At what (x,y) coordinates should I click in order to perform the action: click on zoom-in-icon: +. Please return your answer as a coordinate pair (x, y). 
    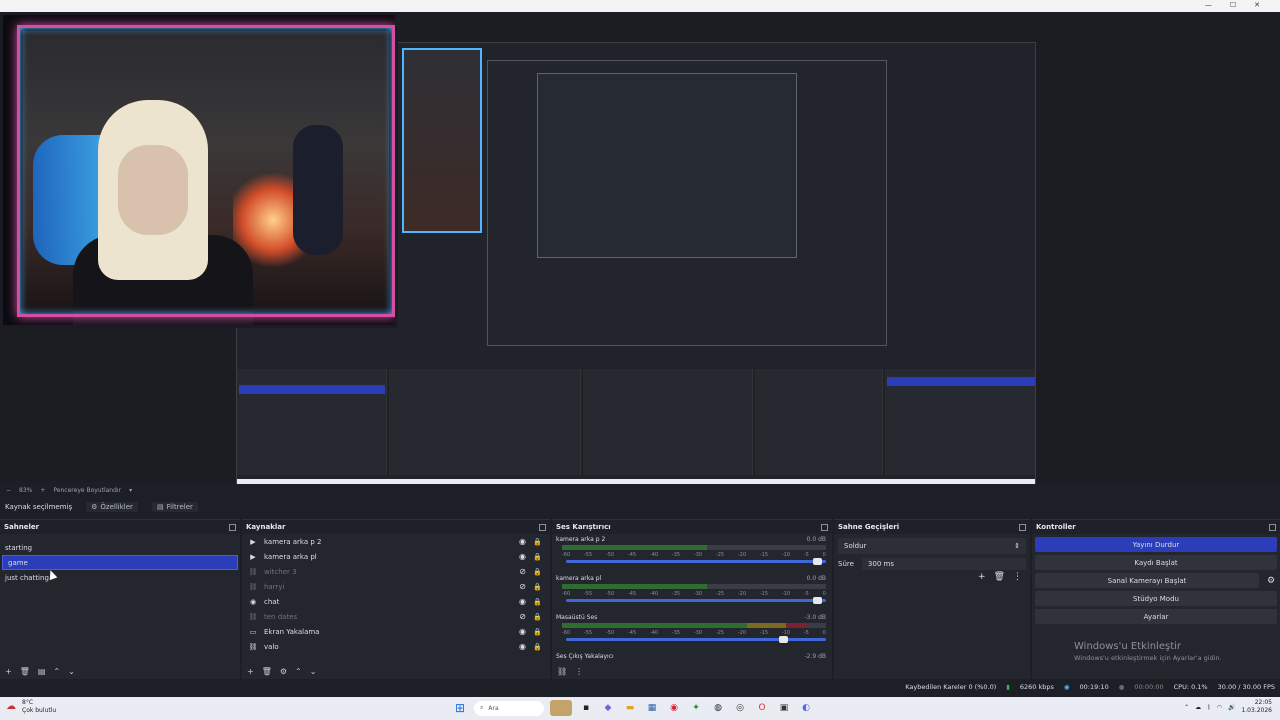
    Looking at the image, I should click on (42, 490).